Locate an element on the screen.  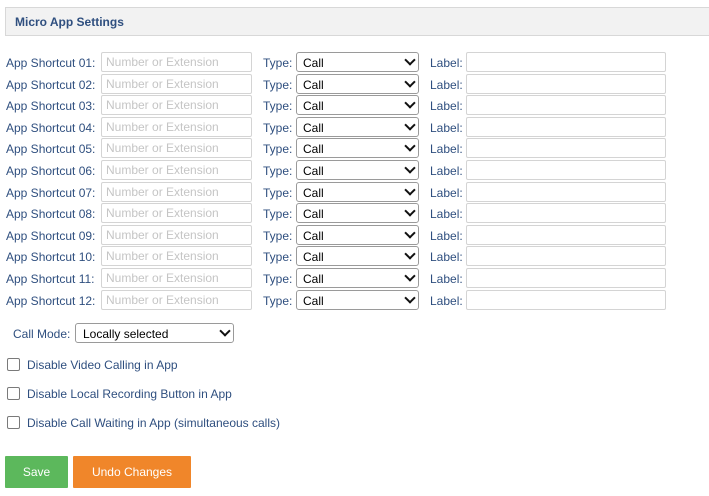
shortcut-row-10: App Shortcut 10: Type: Call Label: is located at coordinates (354, 257).